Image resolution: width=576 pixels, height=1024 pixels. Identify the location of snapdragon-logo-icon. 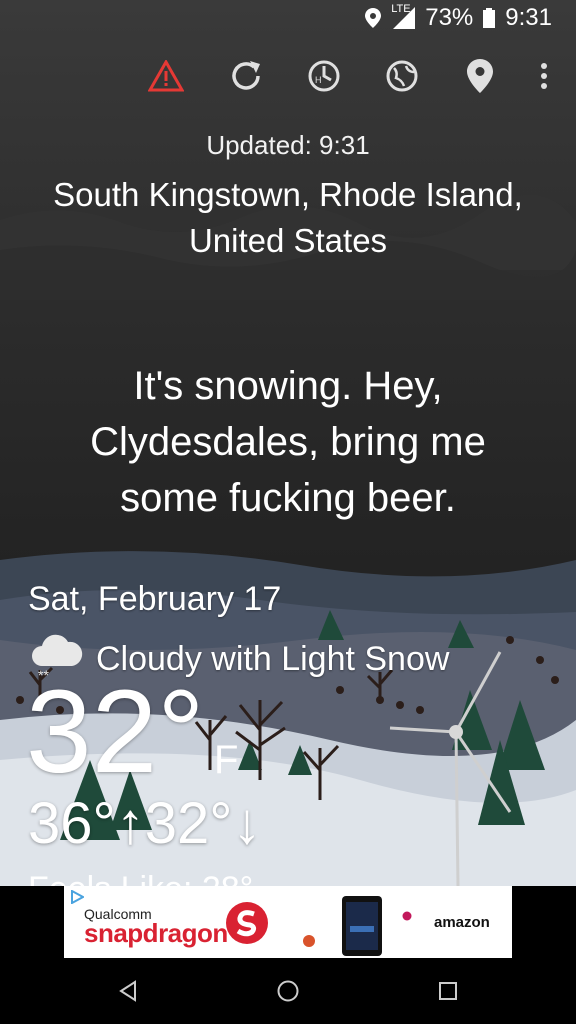
(247, 925).